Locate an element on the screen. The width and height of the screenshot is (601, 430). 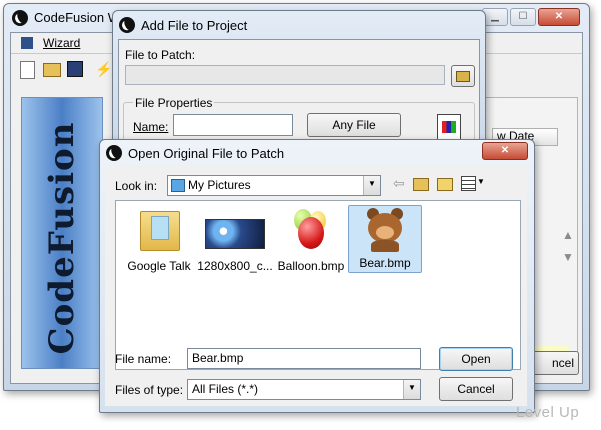
dialog-logo-icon is located at coordinates (127, 25).